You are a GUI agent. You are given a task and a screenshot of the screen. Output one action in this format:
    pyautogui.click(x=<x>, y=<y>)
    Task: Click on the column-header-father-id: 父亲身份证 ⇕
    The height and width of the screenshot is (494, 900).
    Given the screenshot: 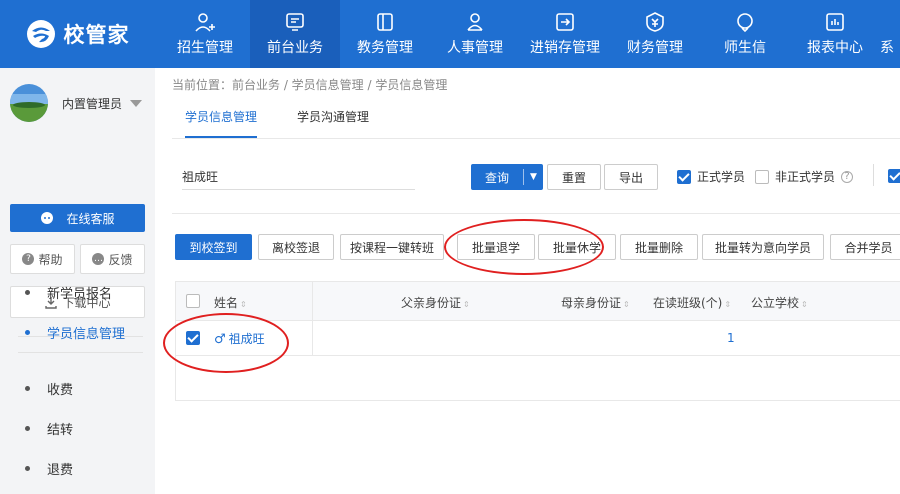 What is the action you would take?
    pyautogui.click(x=435, y=302)
    